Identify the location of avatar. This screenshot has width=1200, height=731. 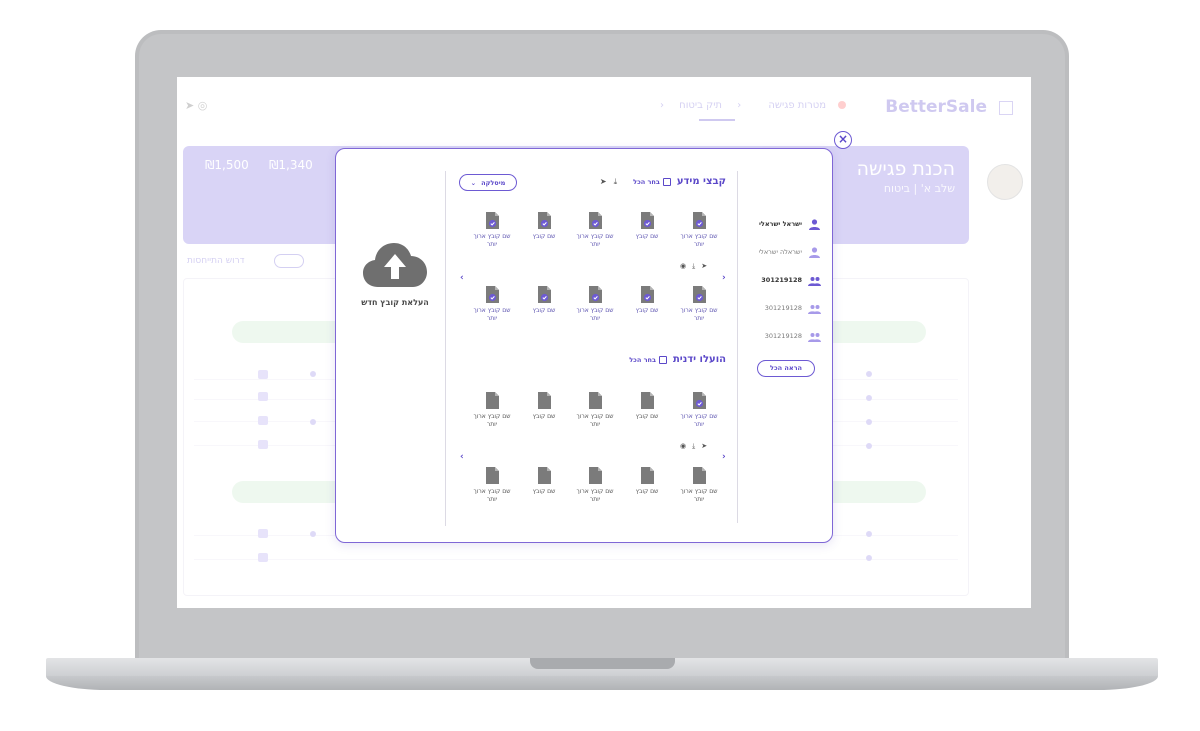
(1005, 182).